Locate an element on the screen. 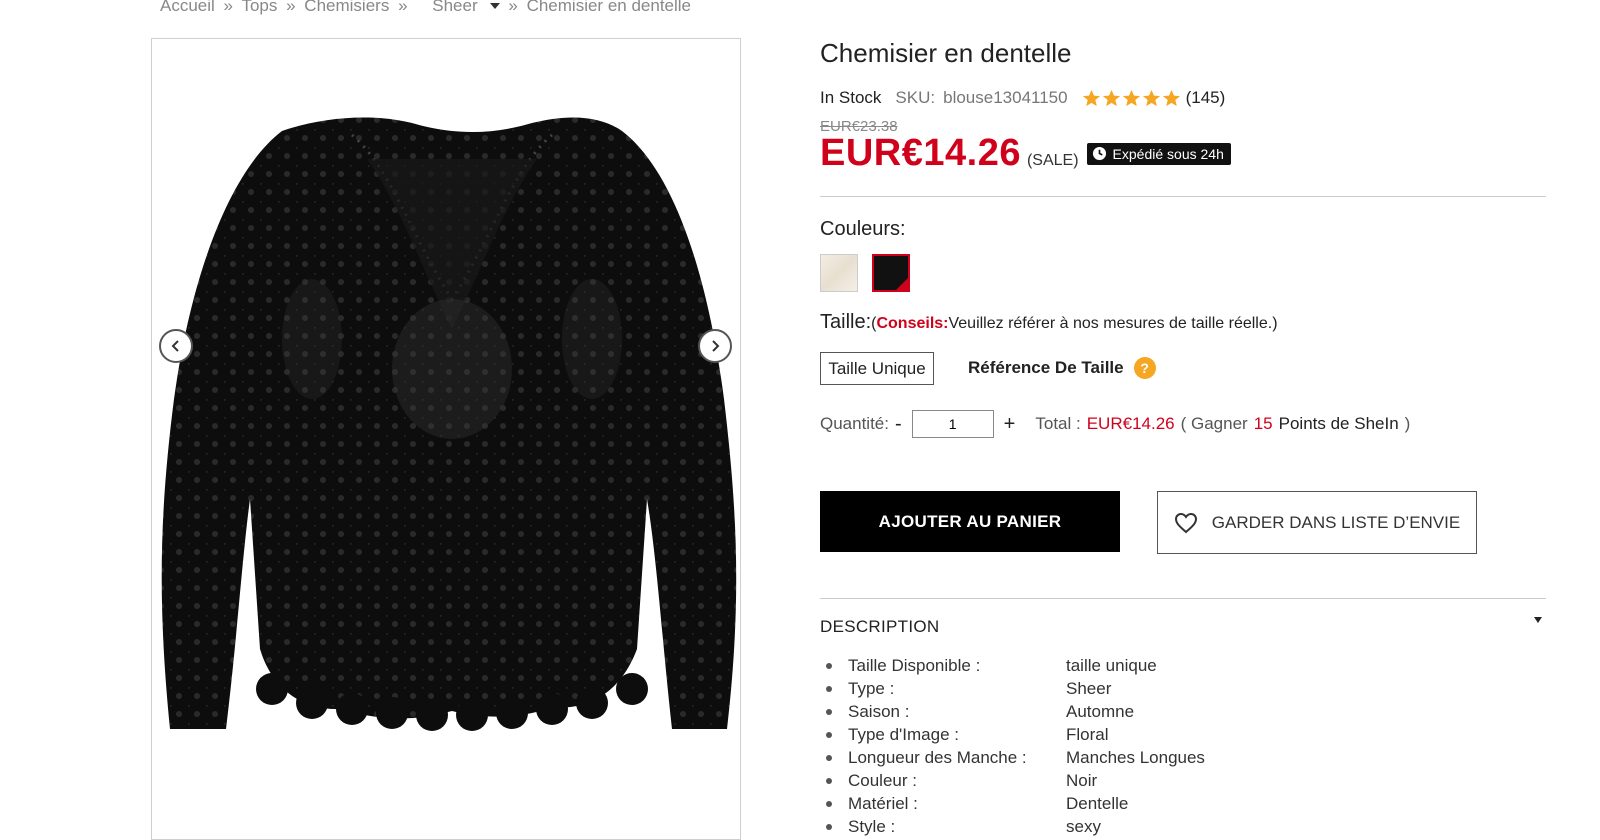 Image resolution: width=1600 pixels, height=840 pixels. earn-points-open: ( Gagner is located at coordinates (1214, 423).